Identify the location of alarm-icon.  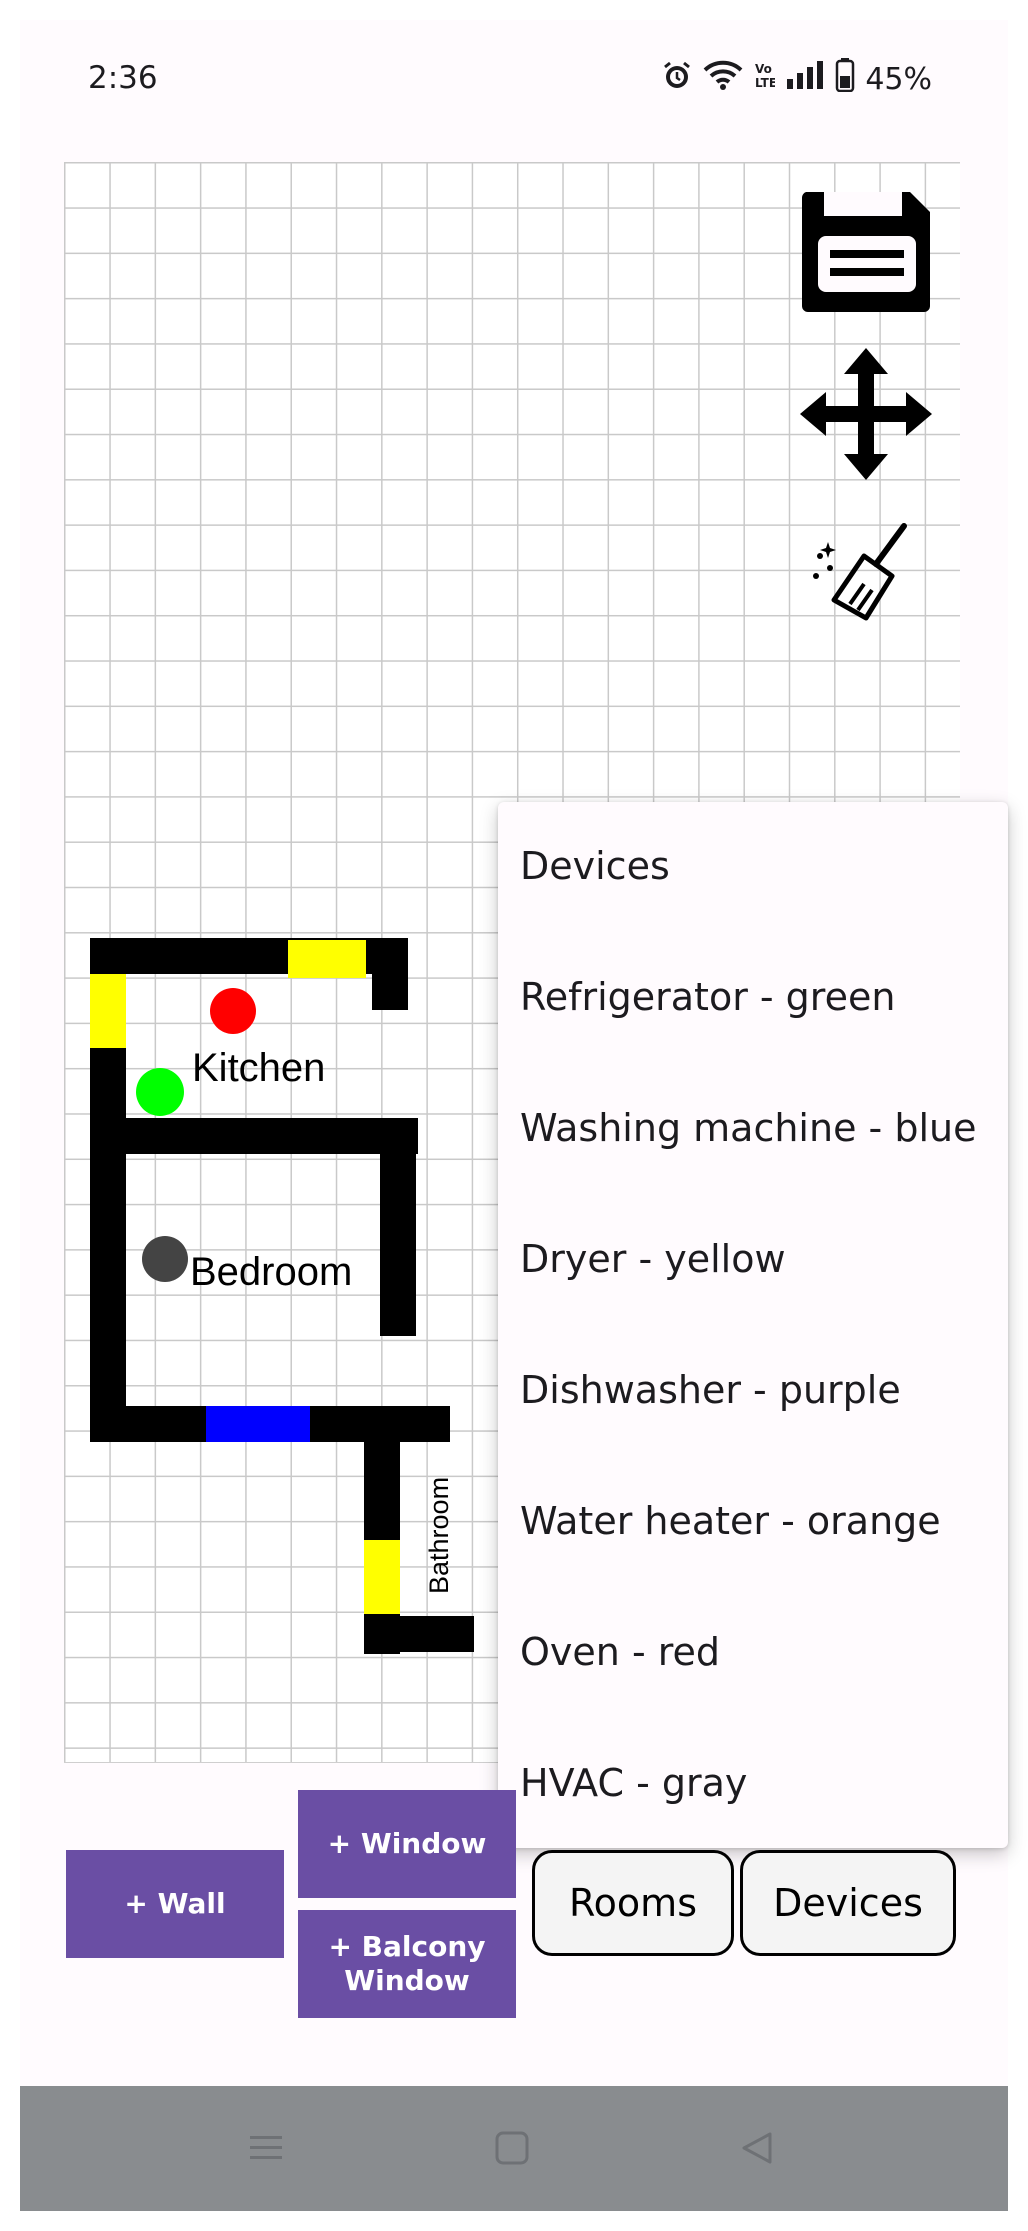
(677, 79).